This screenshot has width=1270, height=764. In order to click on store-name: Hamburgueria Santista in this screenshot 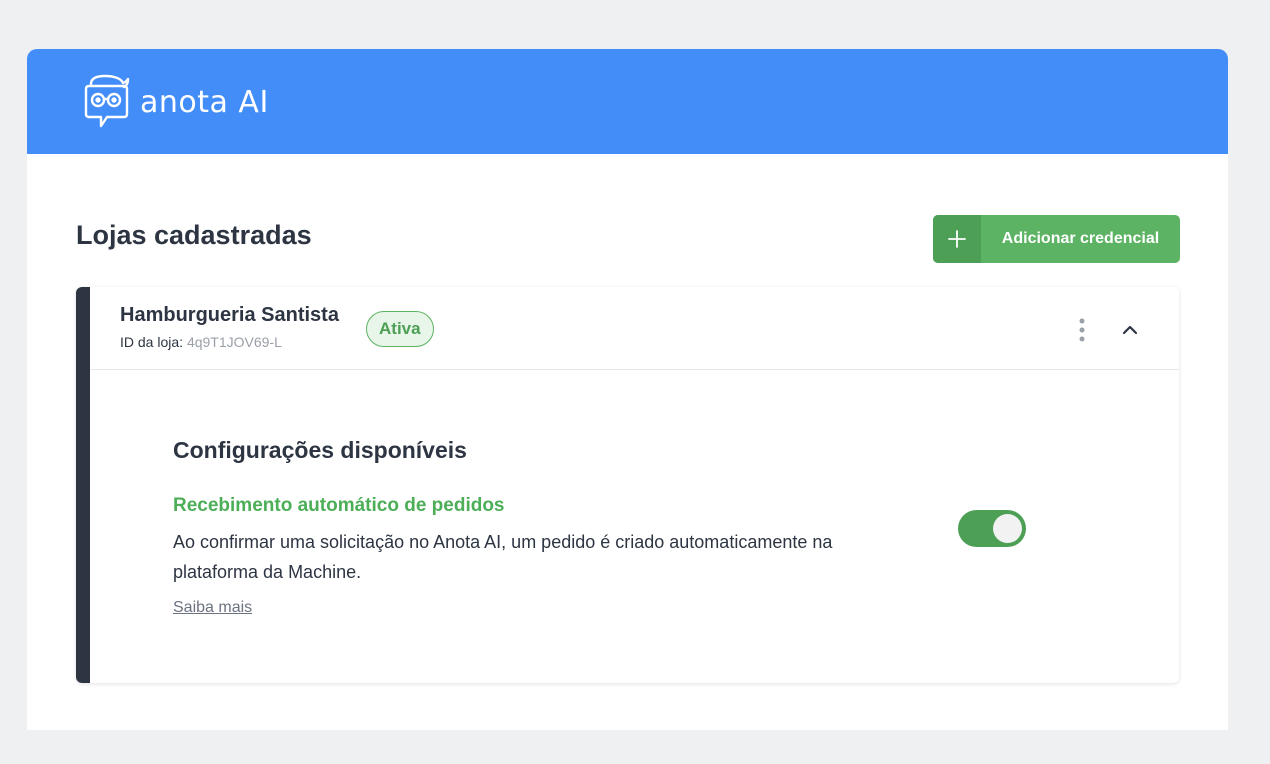, I will do `click(229, 315)`.